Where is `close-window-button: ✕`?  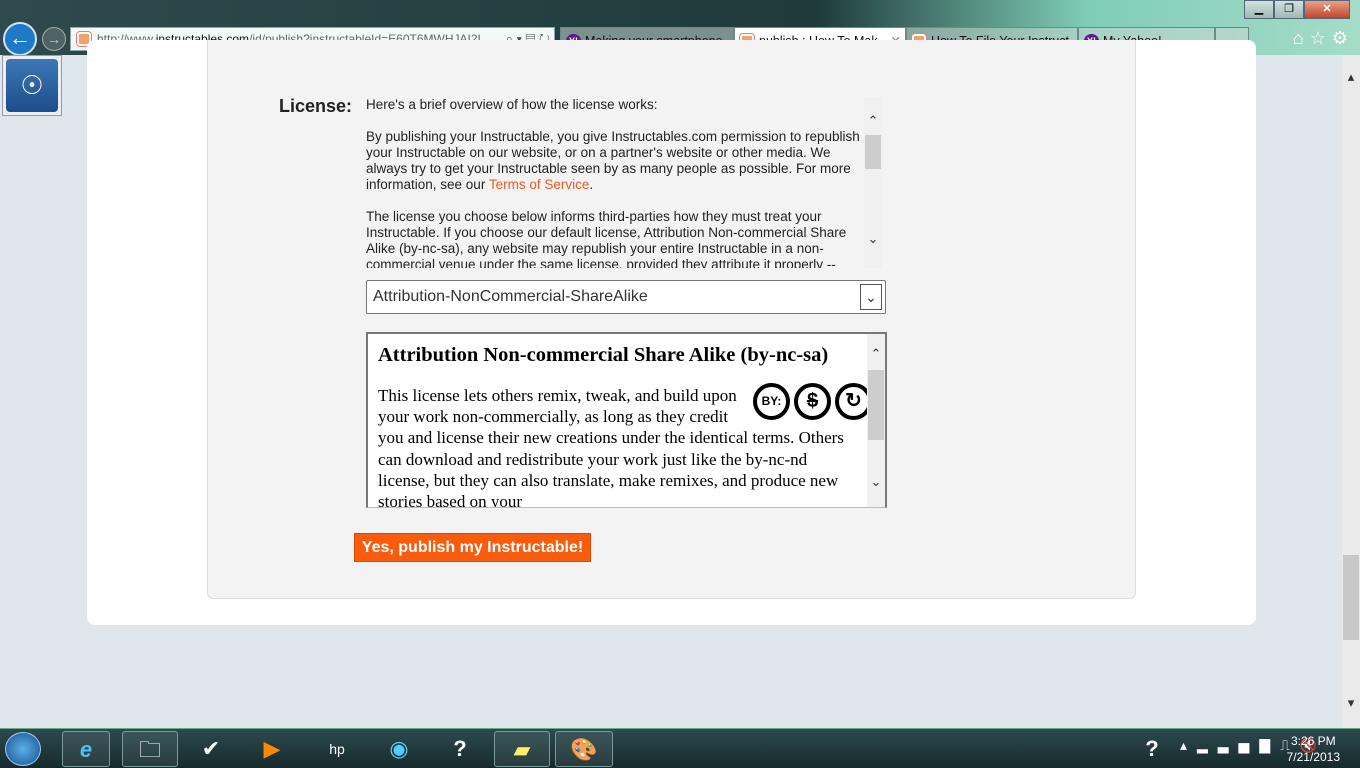
close-window-button: ✕ is located at coordinates (1327, 9).